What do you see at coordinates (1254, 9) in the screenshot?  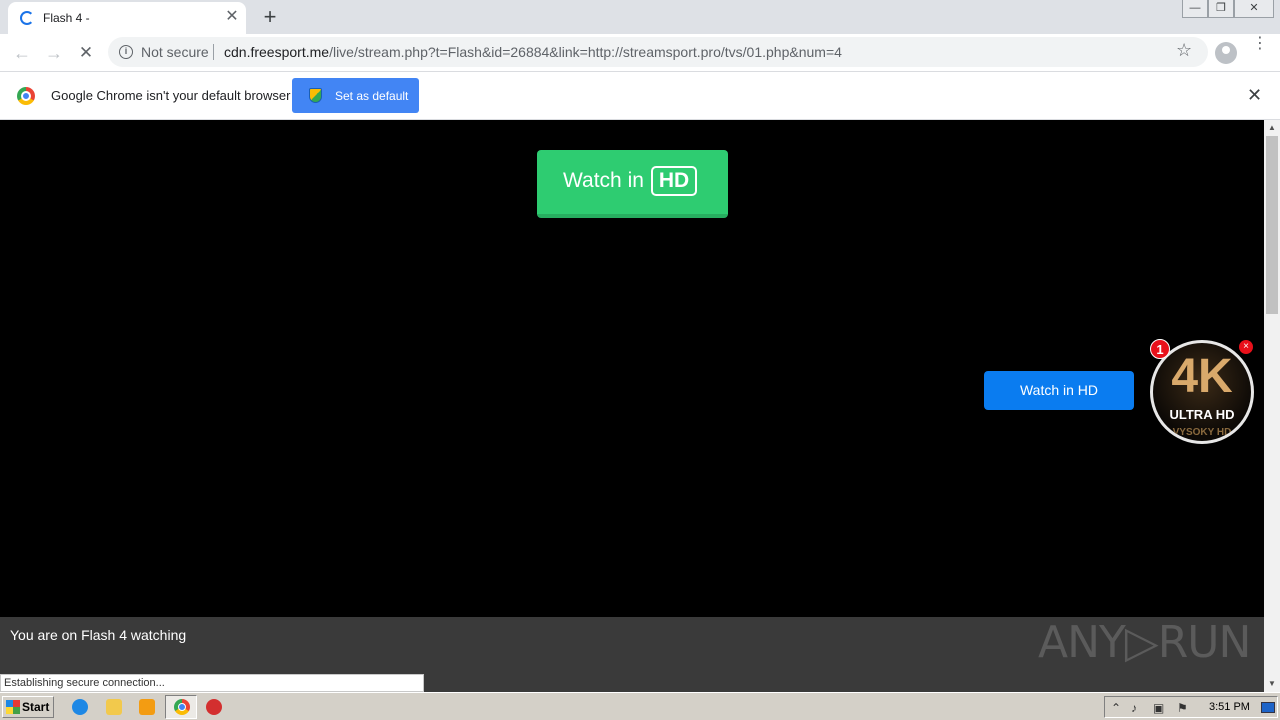 I see `window-close-button: ✕` at bounding box center [1254, 9].